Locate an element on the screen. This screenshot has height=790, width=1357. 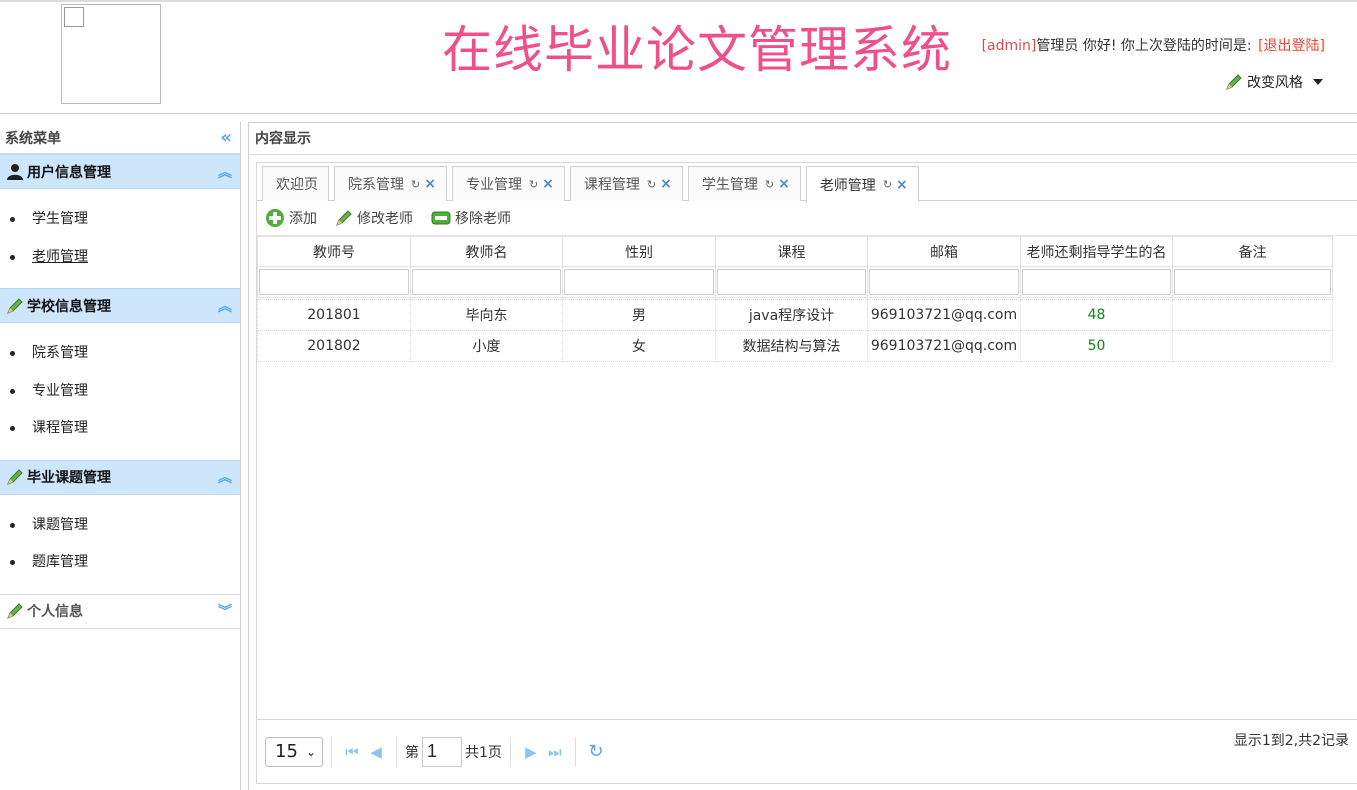
logo-image is located at coordinates (111, 54).